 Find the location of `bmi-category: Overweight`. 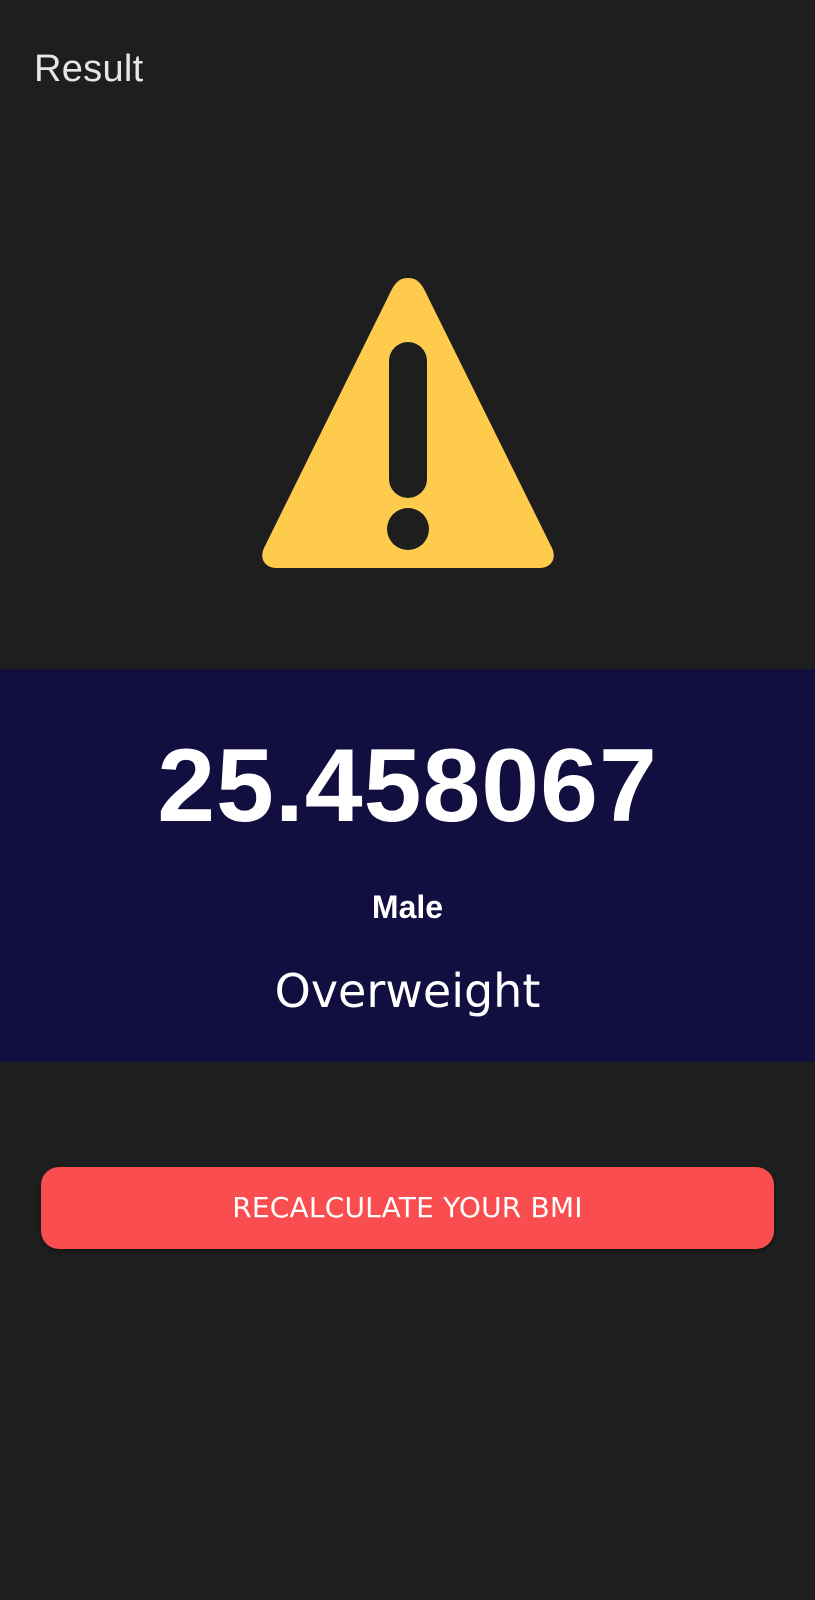

bmi-category: Overweight is located at coordinates (407, 991).